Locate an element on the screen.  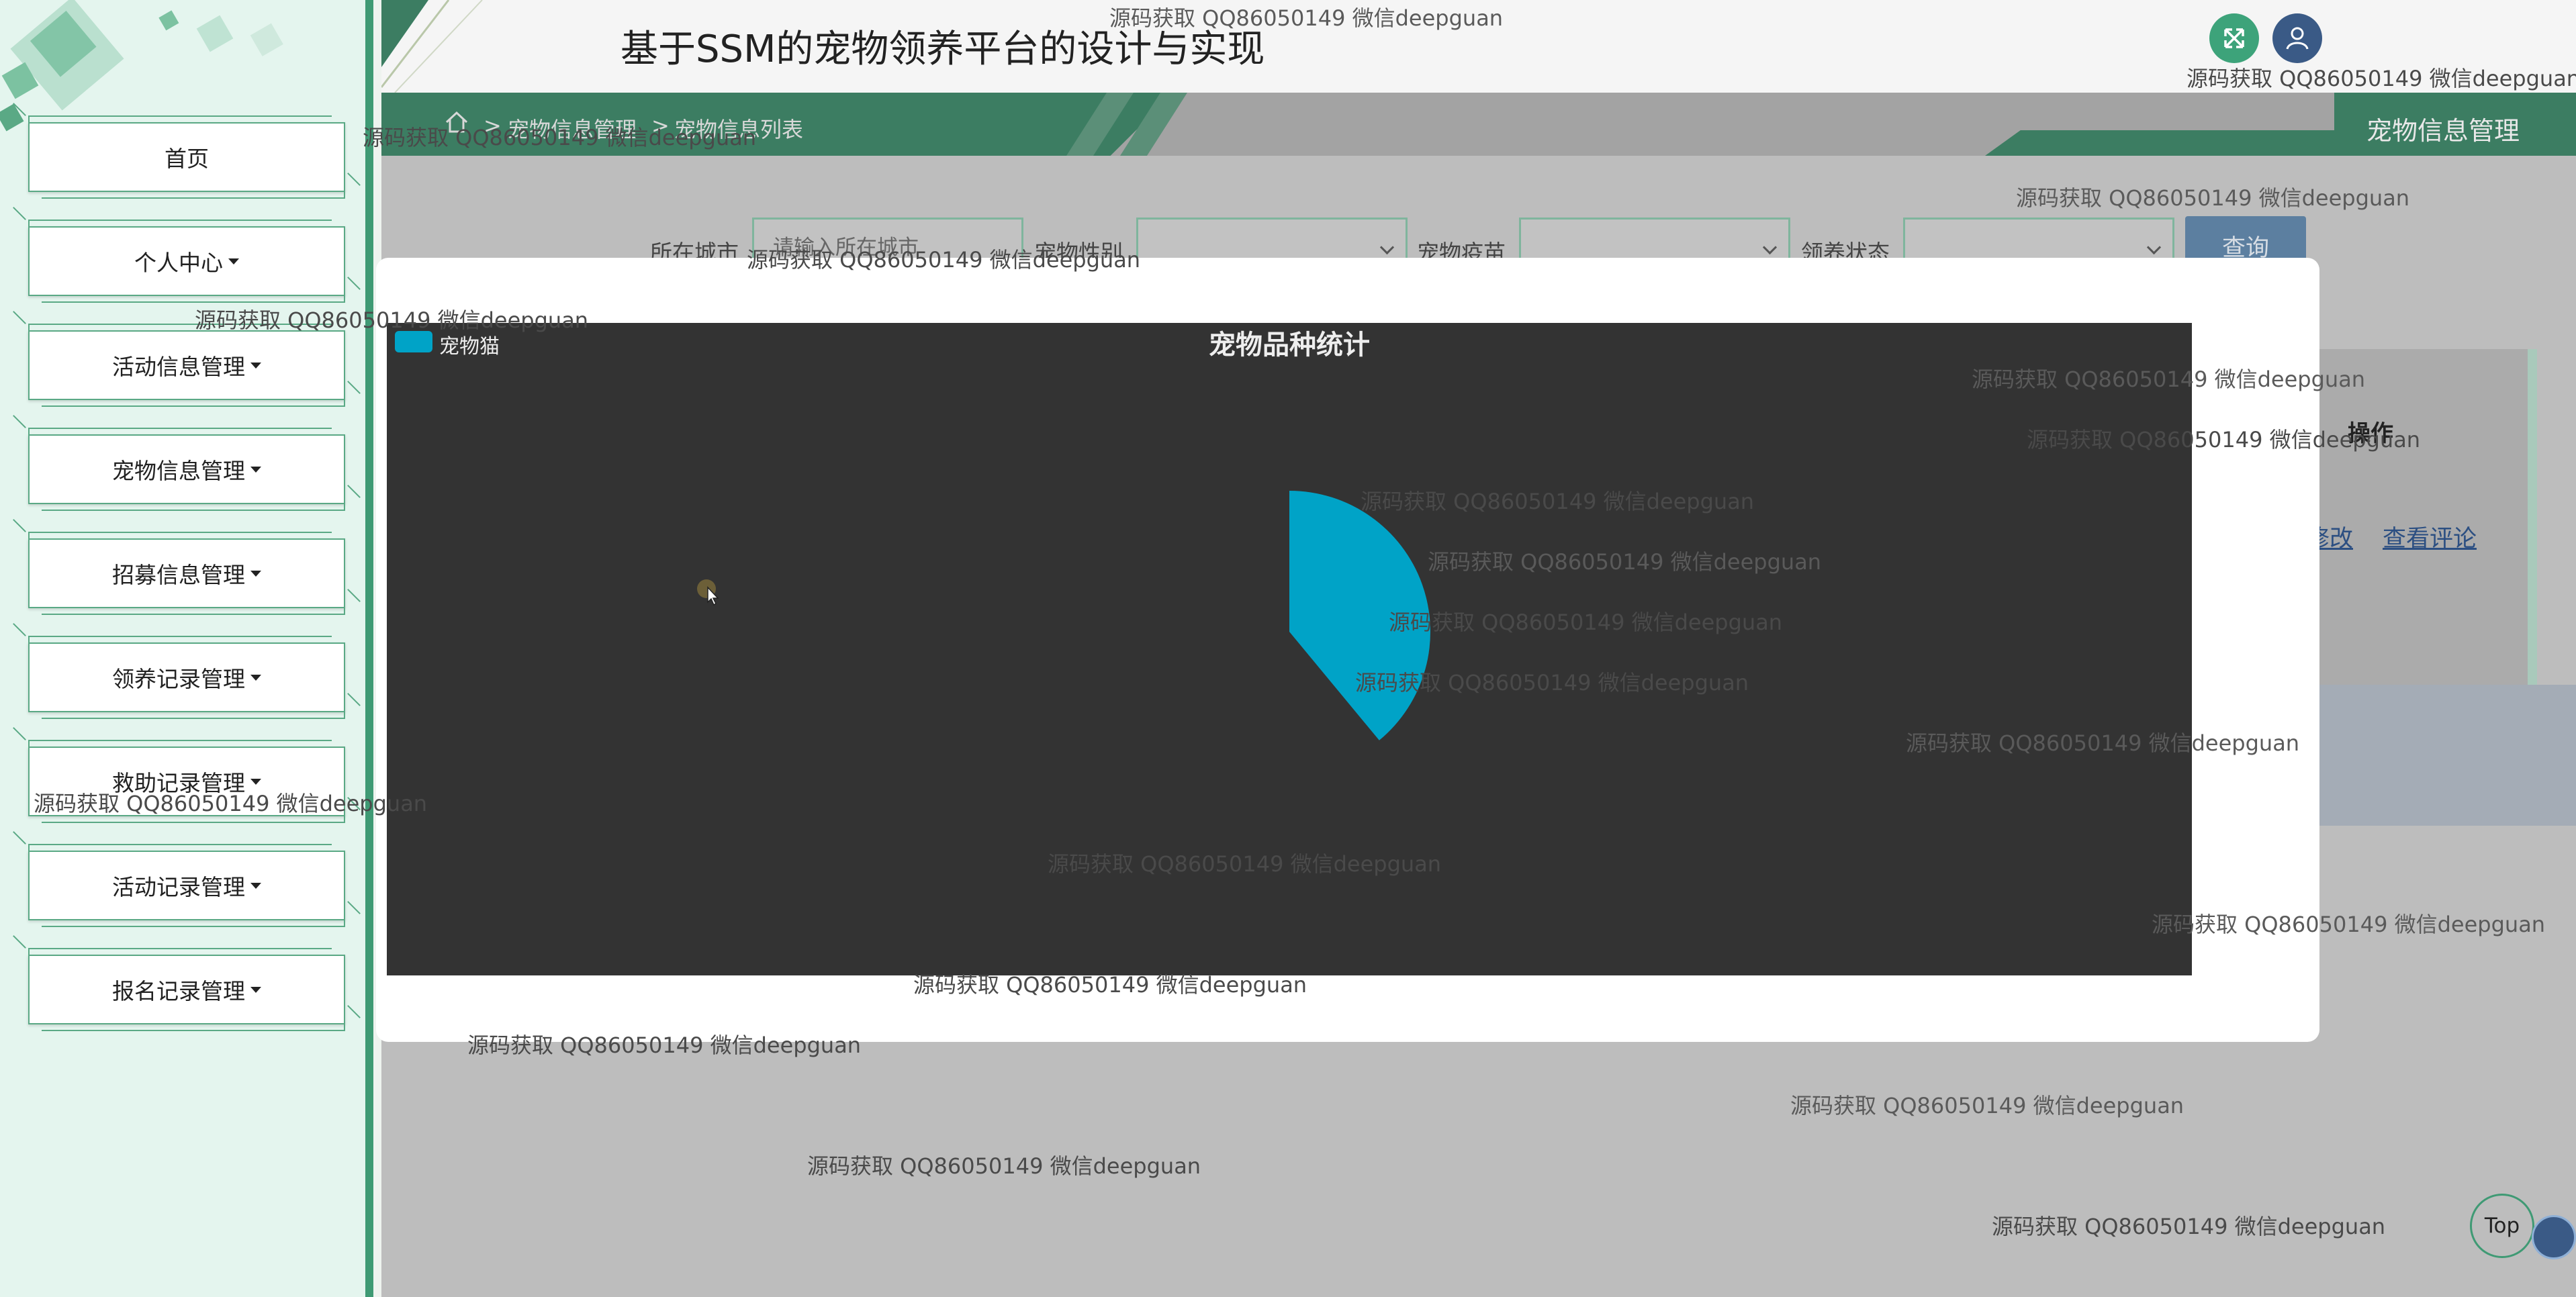
sidebar-item-label: 救助记录管理 is located at coordinates (178, 783).